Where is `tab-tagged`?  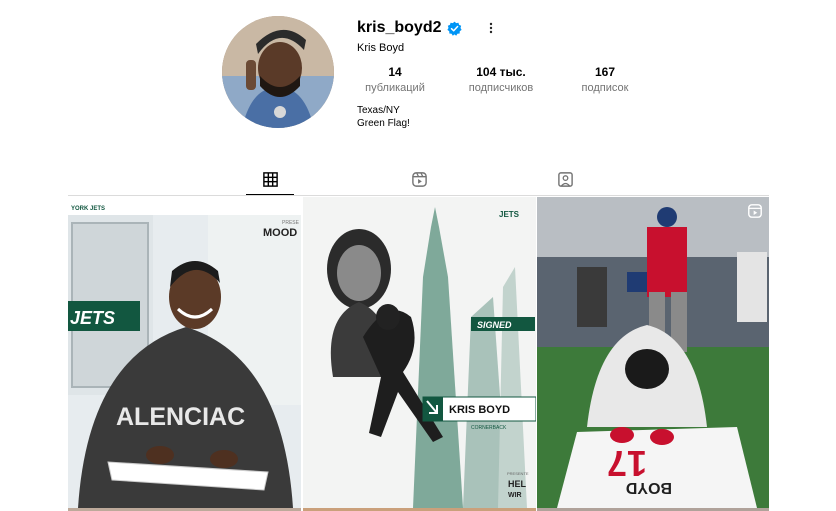
tab-tagged is located at coordinates (565, 181).